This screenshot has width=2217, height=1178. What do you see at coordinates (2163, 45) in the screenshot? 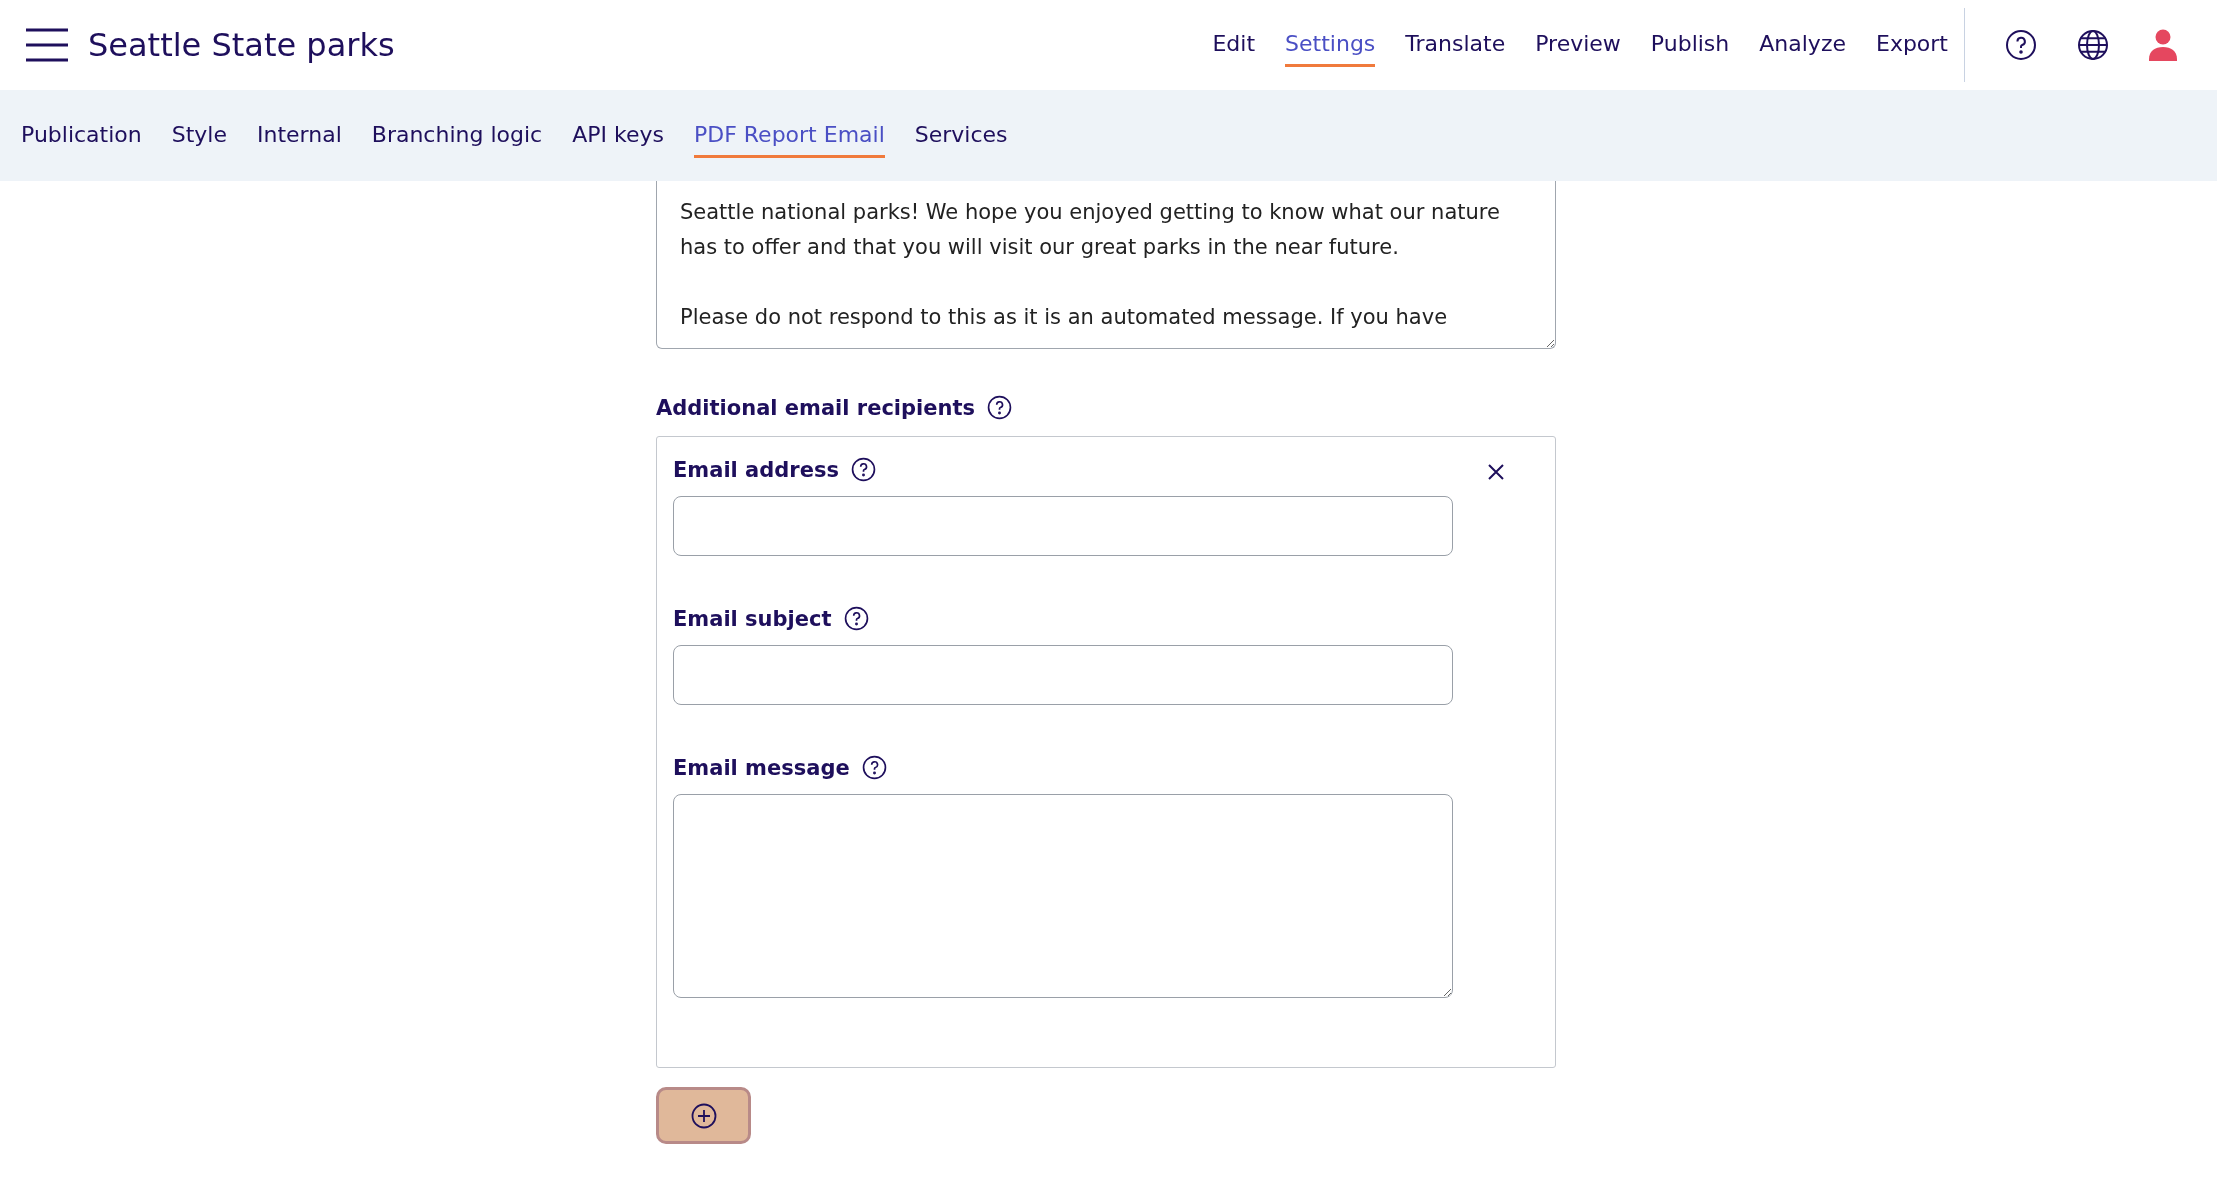
I see `user-icon` at bounding box center [2163, 45].